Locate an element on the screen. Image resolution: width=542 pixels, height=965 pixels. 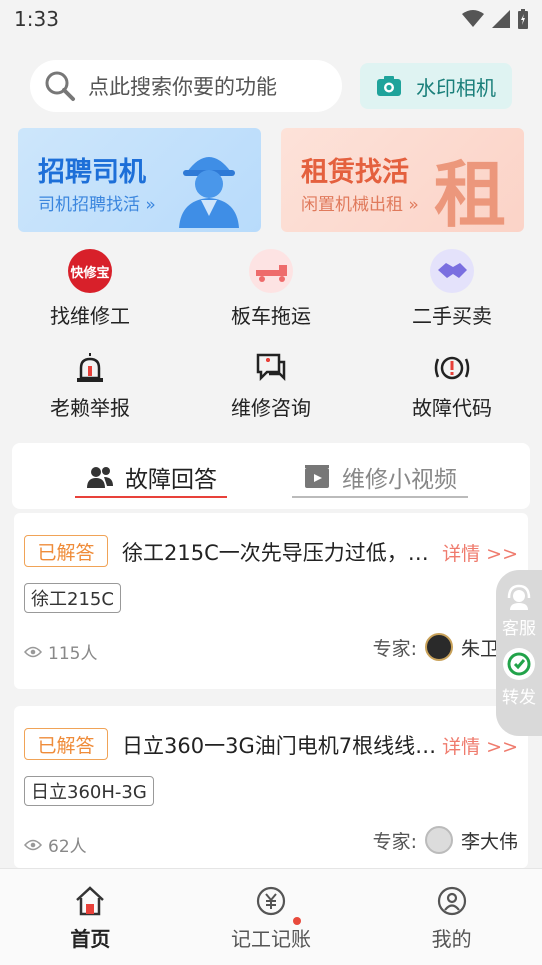
nav-home: 首页 is located at coordinates (90, 917).